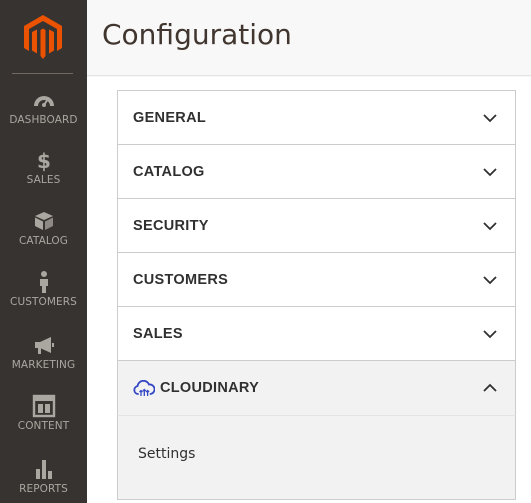 The width and height of the screenshot is (531, 503). I want to click on config-section-sales: SALES, so click(316, 333).